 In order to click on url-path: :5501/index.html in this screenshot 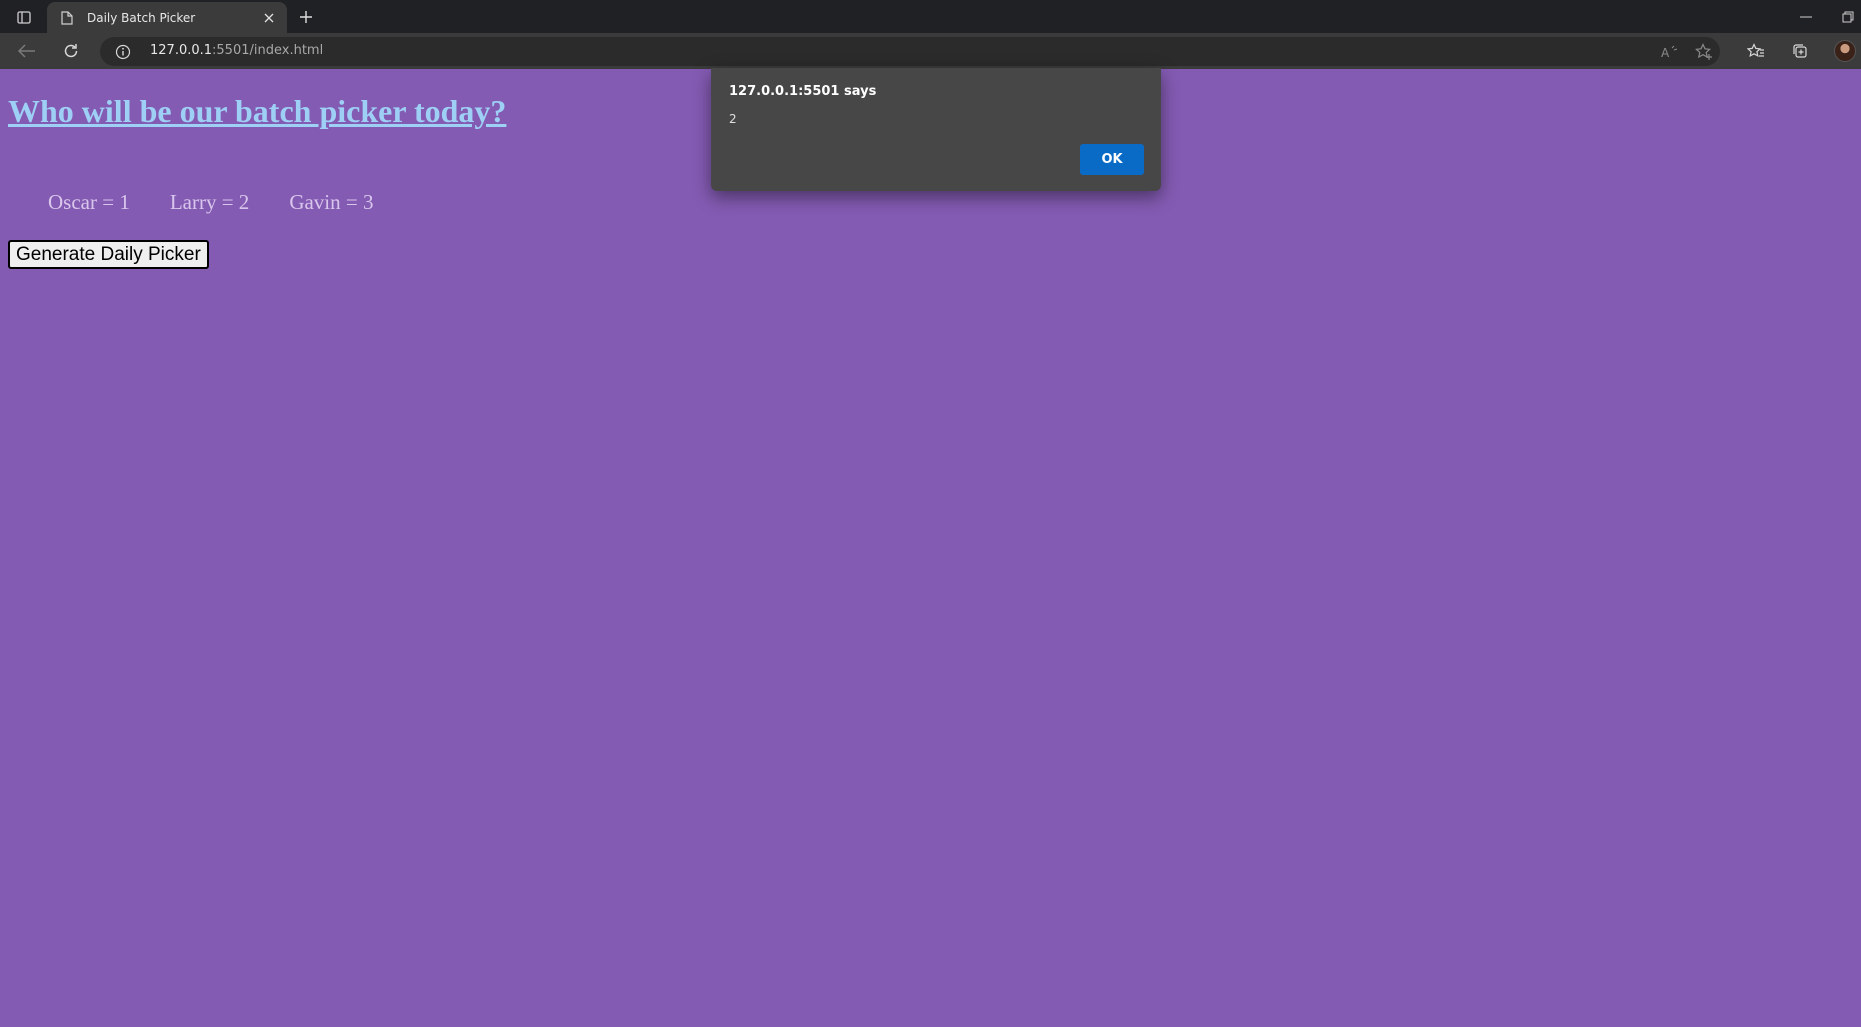, I will do `click(268, 50)`.